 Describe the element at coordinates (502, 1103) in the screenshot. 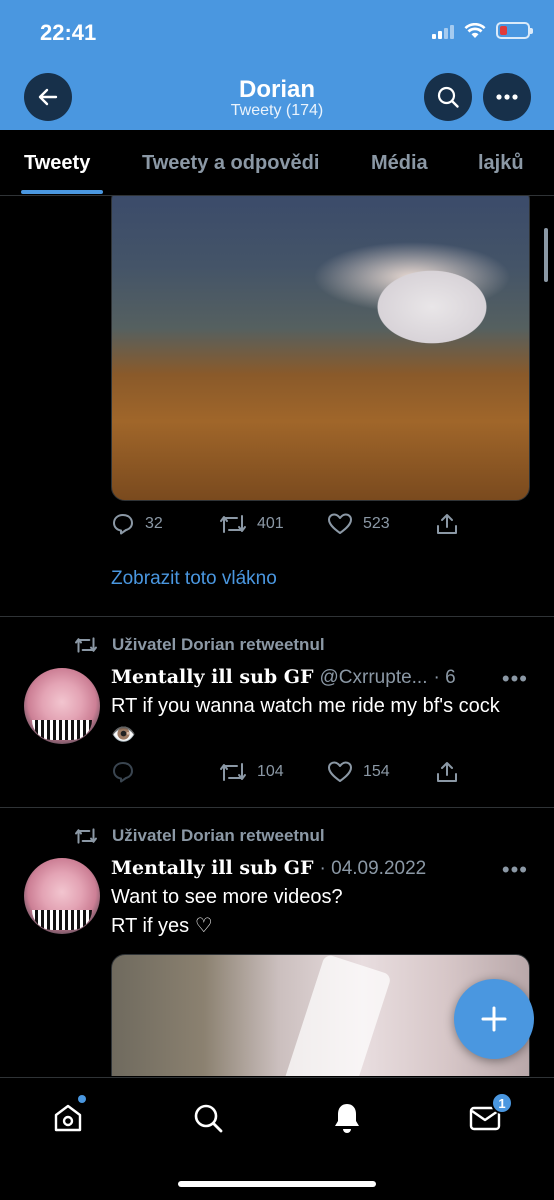

I see `messages-badge: 1` at that location.